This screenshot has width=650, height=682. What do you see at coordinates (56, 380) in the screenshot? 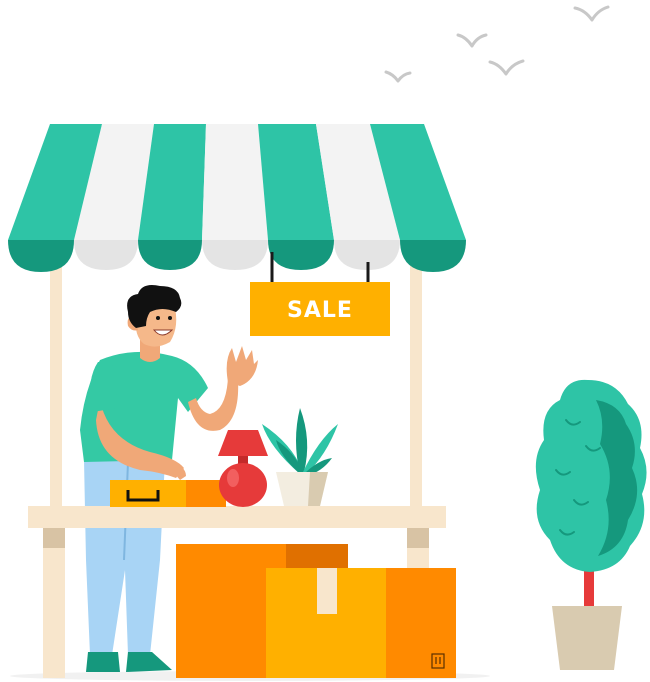
I see `stall-post-left` at bounding box center [56, 380].